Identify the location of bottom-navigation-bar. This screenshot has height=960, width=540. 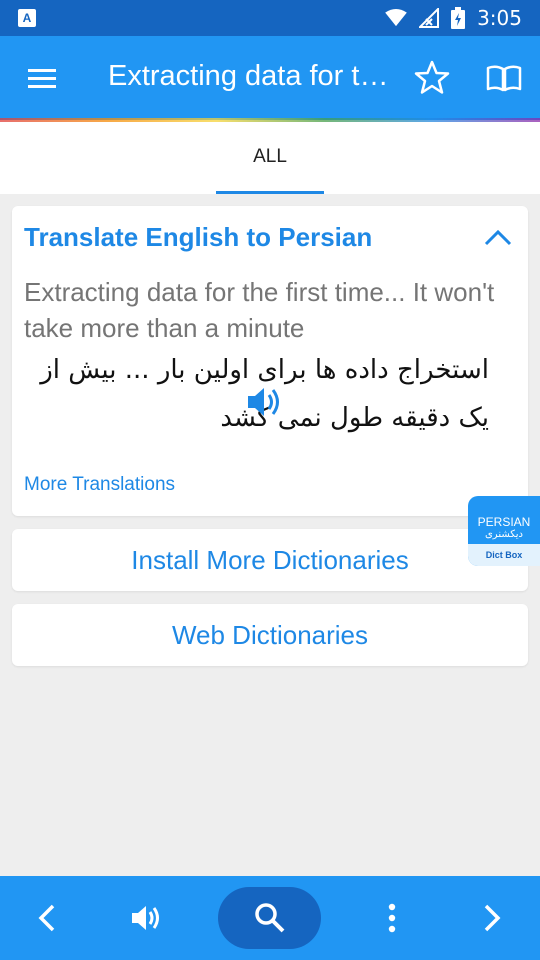
(270, 918).